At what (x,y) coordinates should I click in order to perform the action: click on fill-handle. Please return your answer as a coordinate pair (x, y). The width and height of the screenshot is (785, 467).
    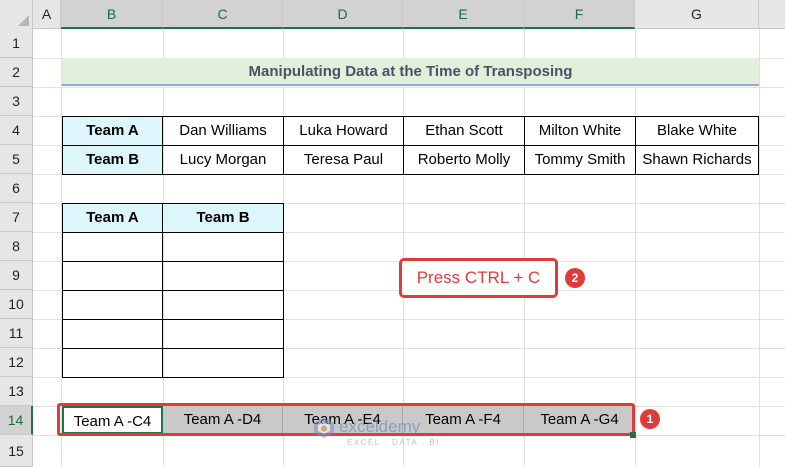
    Looking at the image, I should click on (633, 435).